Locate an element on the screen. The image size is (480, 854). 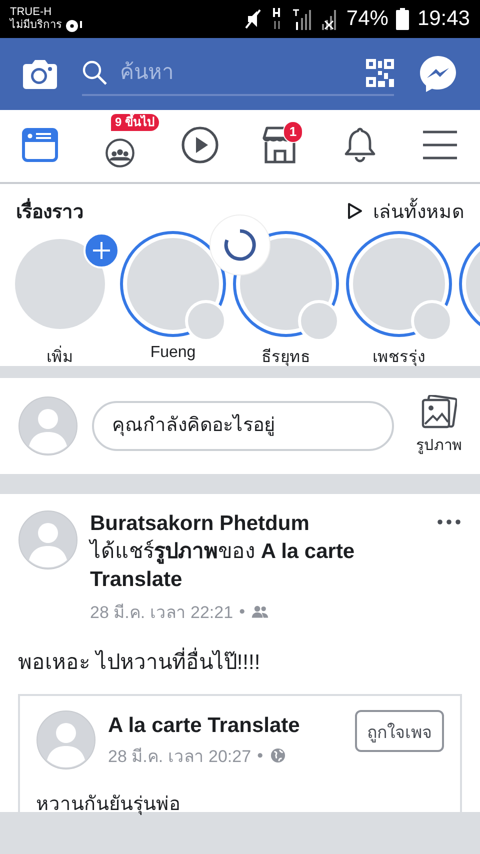
more-options-icon is located at coordinates (449, 522).